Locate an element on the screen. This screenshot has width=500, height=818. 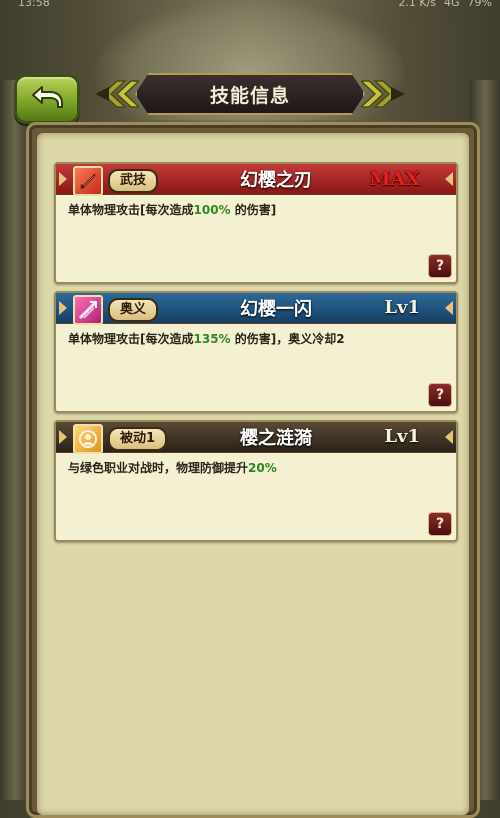
skill-type-badge: 奥义 is located at coordinates (133, 310).